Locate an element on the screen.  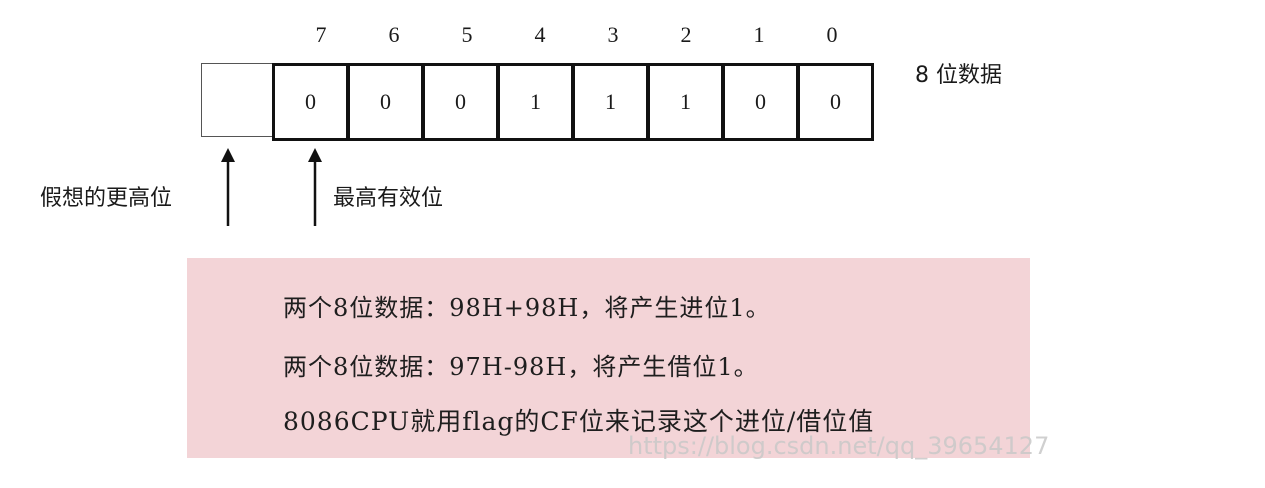
bit-value-3: 1 is located at coordinates (610, 101).